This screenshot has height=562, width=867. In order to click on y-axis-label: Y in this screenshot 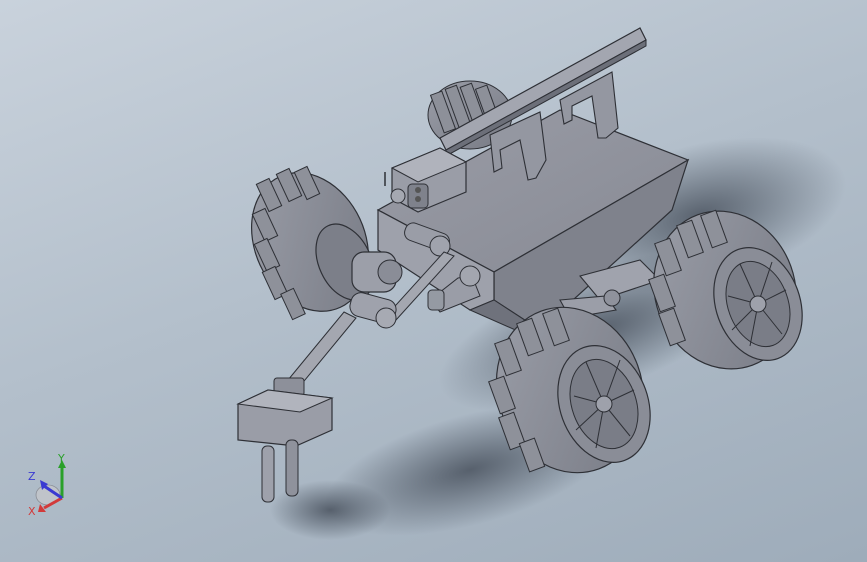, I will do `click(61, 458)`.